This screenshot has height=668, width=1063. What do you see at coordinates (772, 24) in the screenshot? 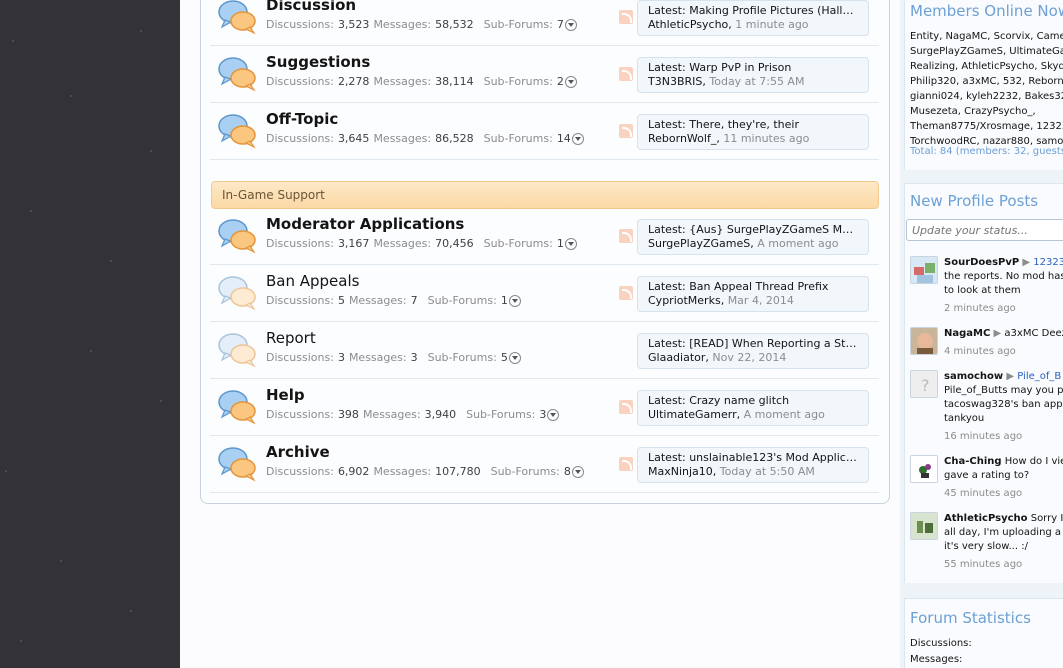
I see `latest-time: 1 minute ago` at bounding box center [772, 24].